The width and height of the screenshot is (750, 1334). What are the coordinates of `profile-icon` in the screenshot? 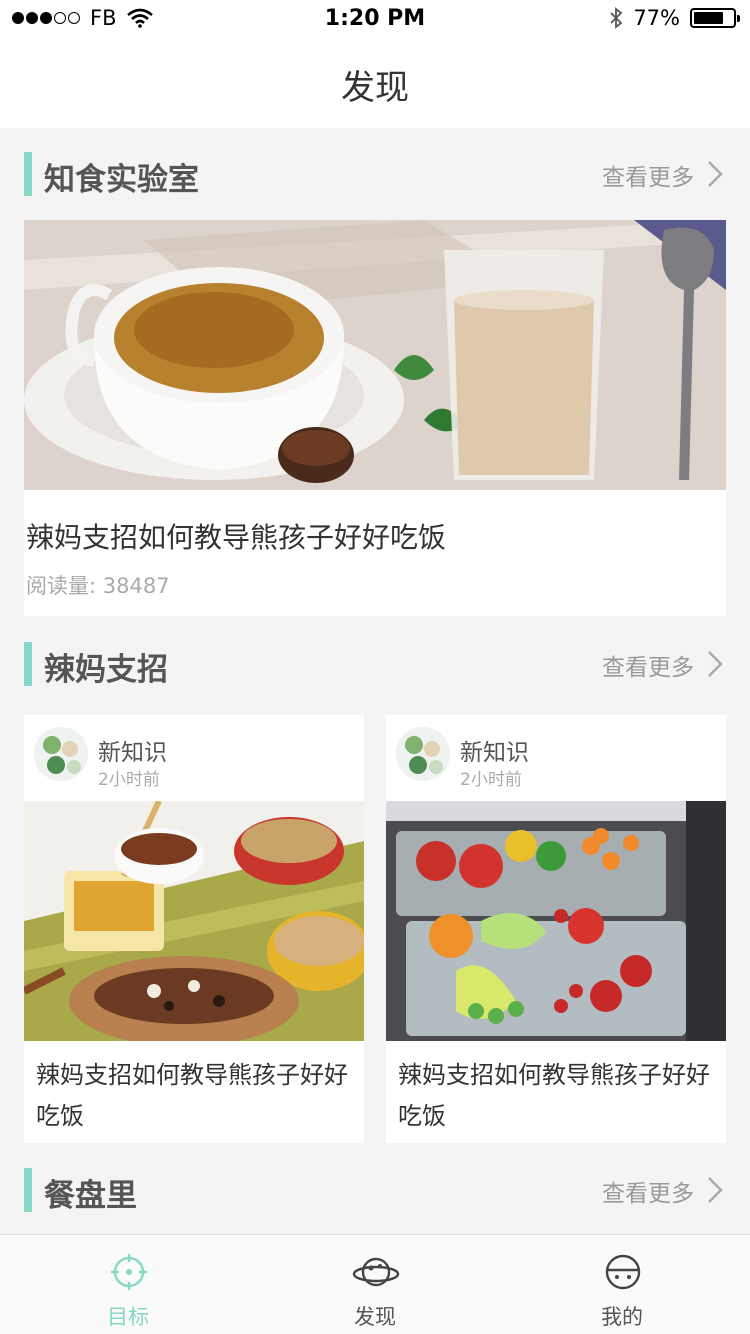 It's located at (623, 1272).